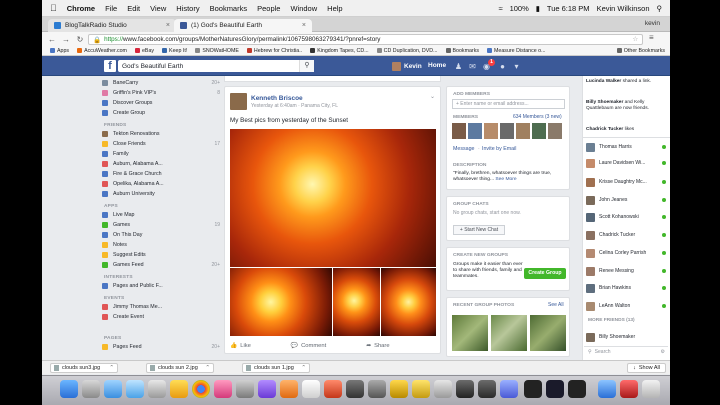 The width and height of the screenshot is (720, 405). What do you see at coordinates (334, 8) in the screenshot?
I see `menu-help: Help` at bounding box center [334, 8].